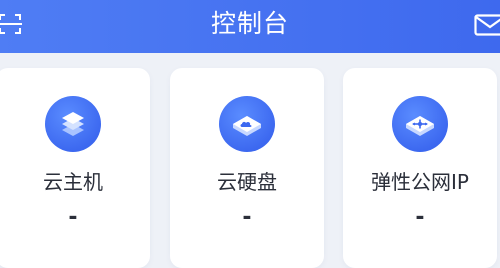 The image size is (500, 268). I want to click on mail-icon, so click(487, 25).